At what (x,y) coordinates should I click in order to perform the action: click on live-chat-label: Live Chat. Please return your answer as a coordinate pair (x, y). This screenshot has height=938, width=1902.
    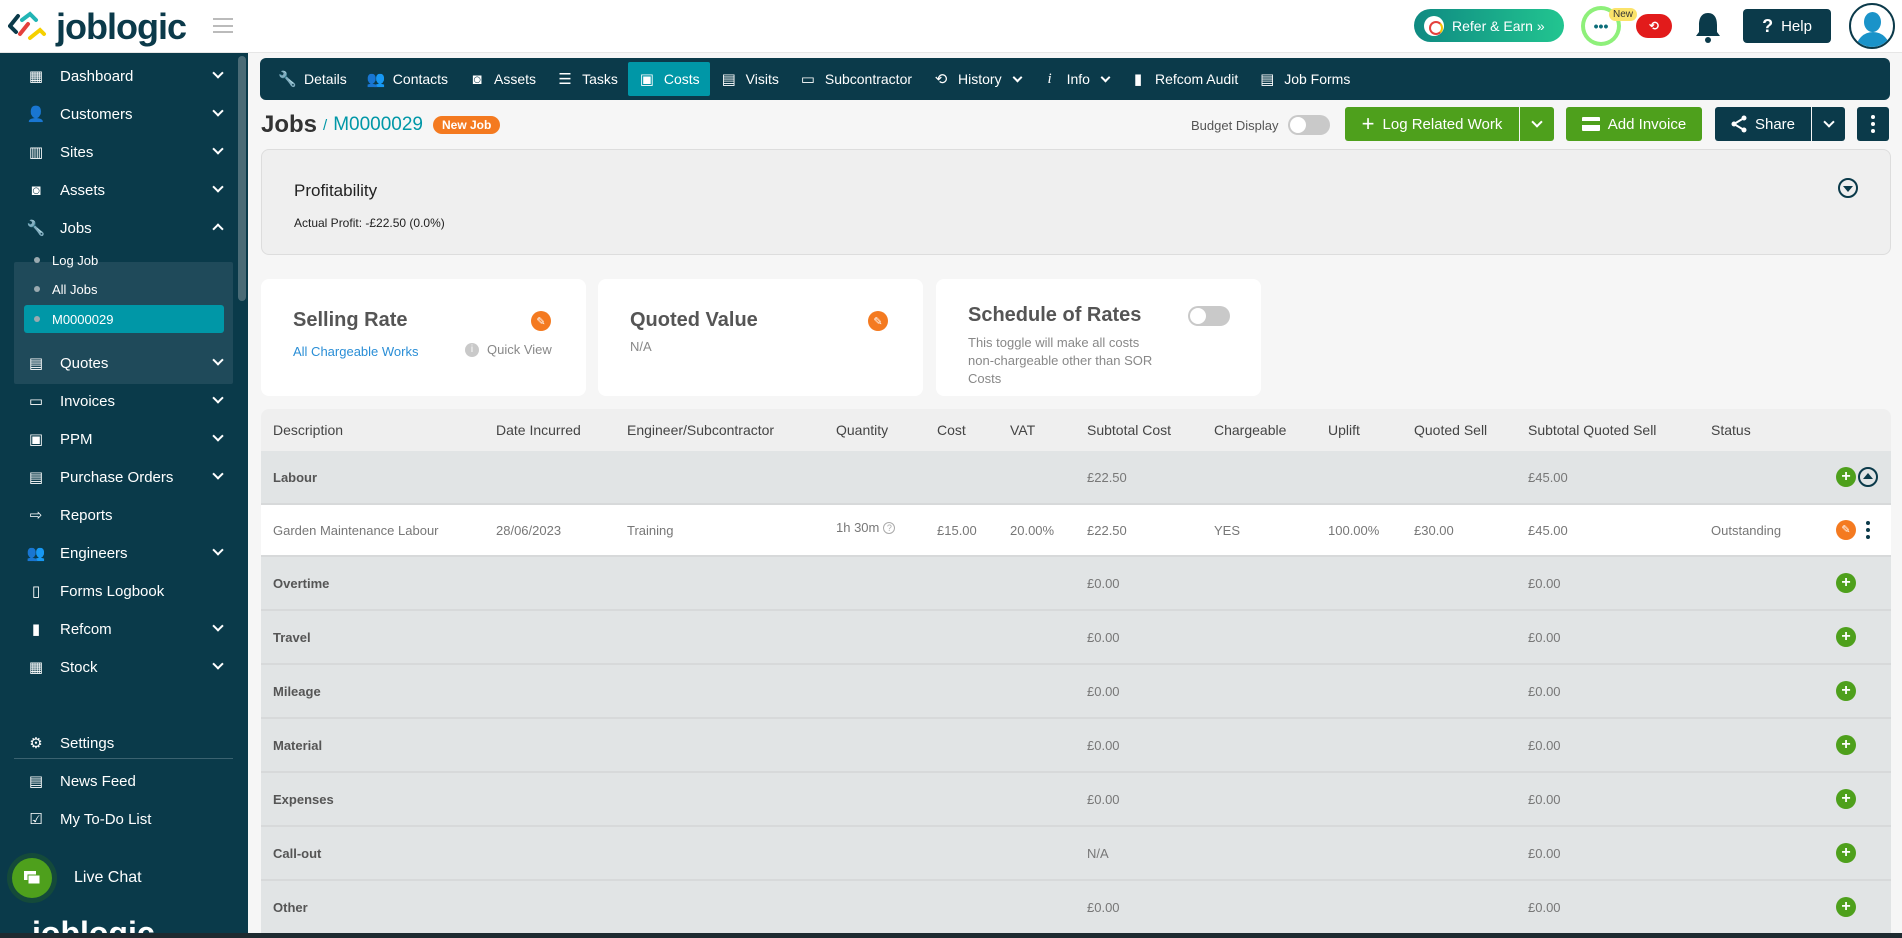
    Looking at the image, I should click on (108, 877).